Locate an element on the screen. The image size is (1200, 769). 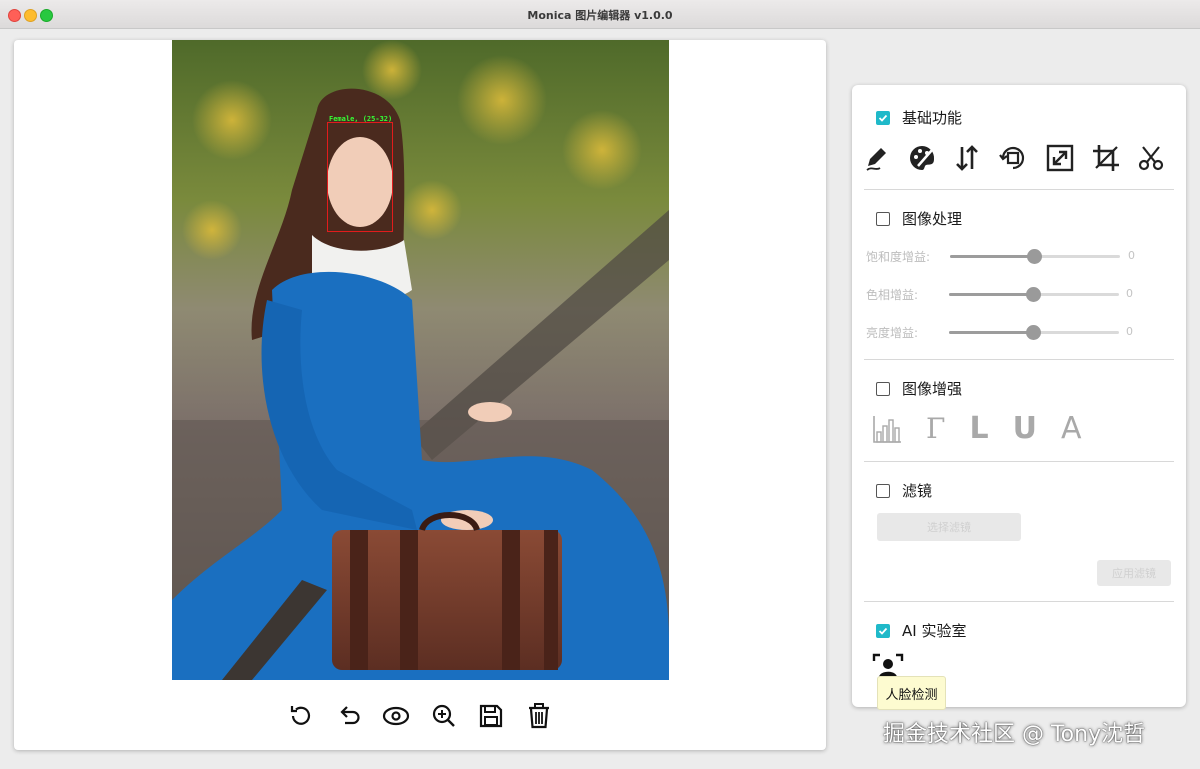
saturation-label: 饱和度增益: is located at coordinates (898, 257).